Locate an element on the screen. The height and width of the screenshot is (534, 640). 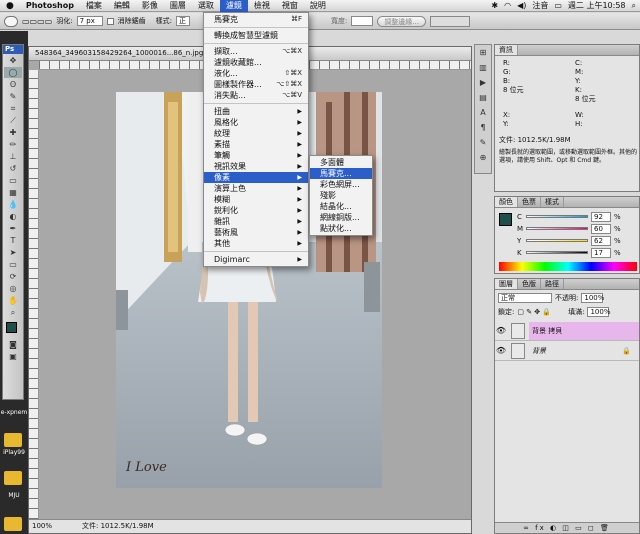
workspace-icon is located at coordinates (450, 21).